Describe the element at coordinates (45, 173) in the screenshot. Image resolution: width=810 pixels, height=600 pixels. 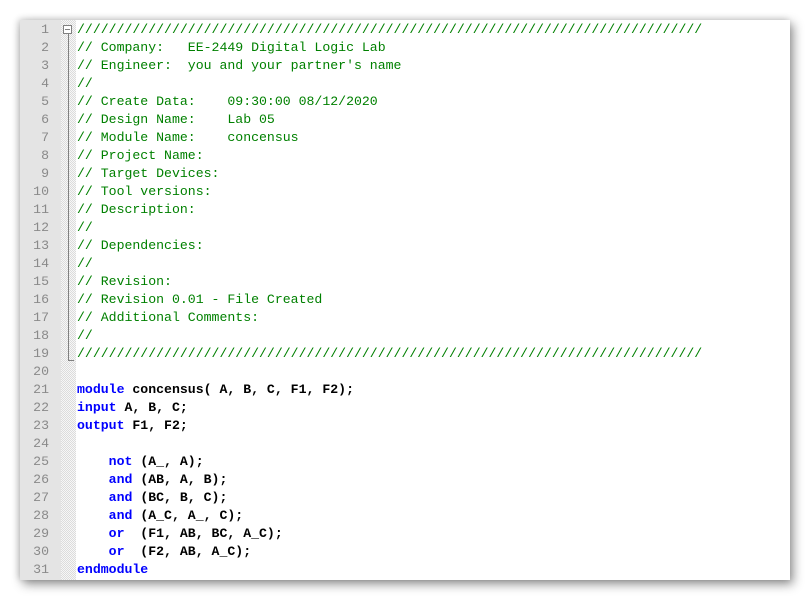
I see `line-number: 9` at that location.